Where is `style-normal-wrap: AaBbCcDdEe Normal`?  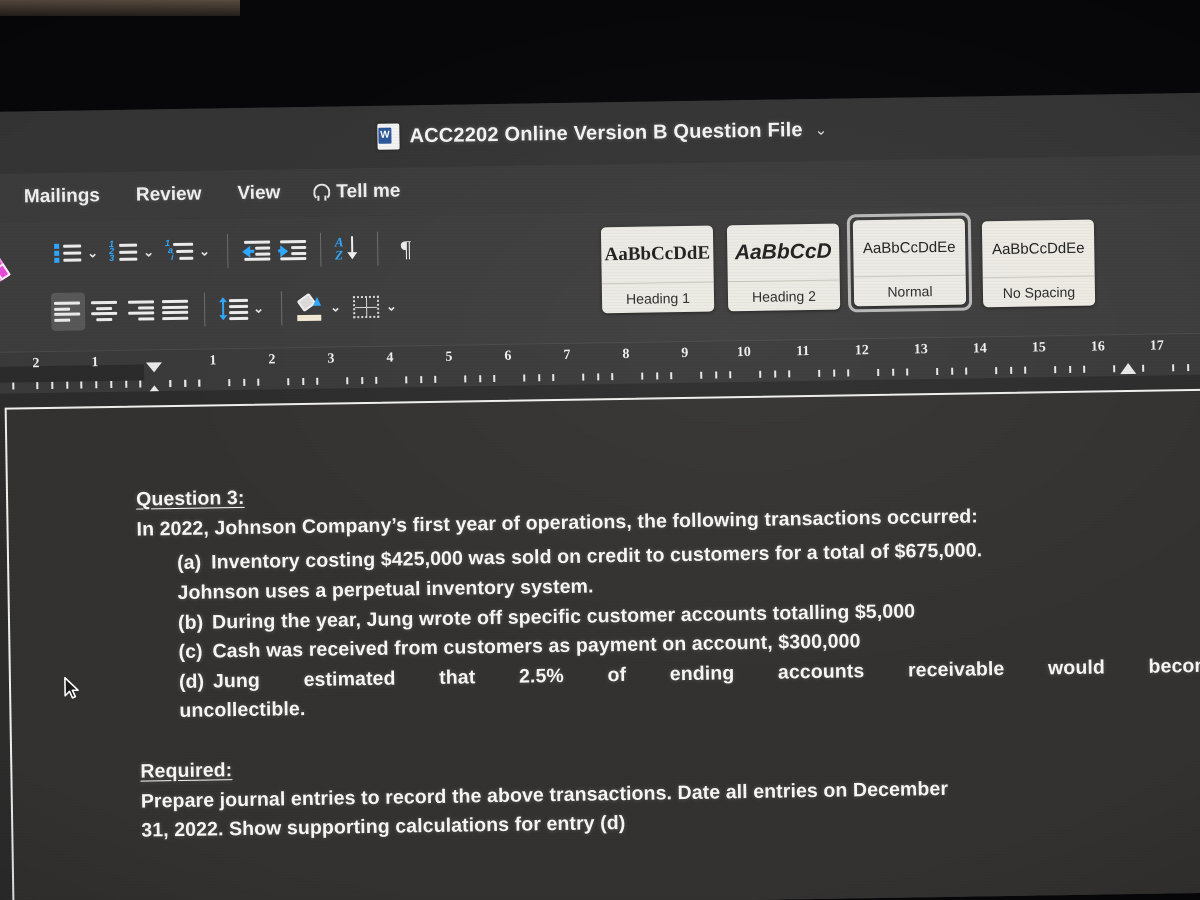 style-normal-wrap: AaBbCcDdEe Normal is located at coordinates (909, 262).